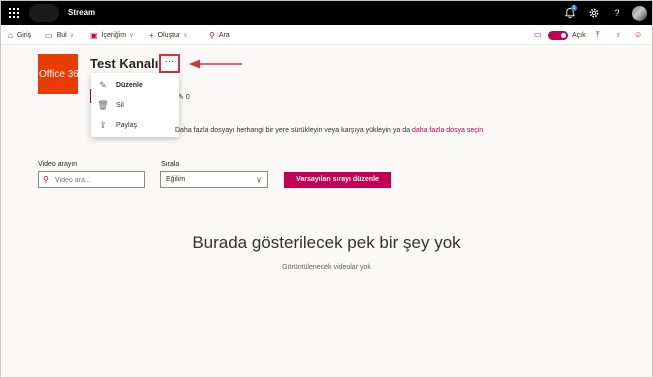 This screenshot has height=378, width=653. What do you see at coordinates (129, 85) in the screenshot?
I see `menu-item-label: Düzenle` at bounding box center [129, 85].